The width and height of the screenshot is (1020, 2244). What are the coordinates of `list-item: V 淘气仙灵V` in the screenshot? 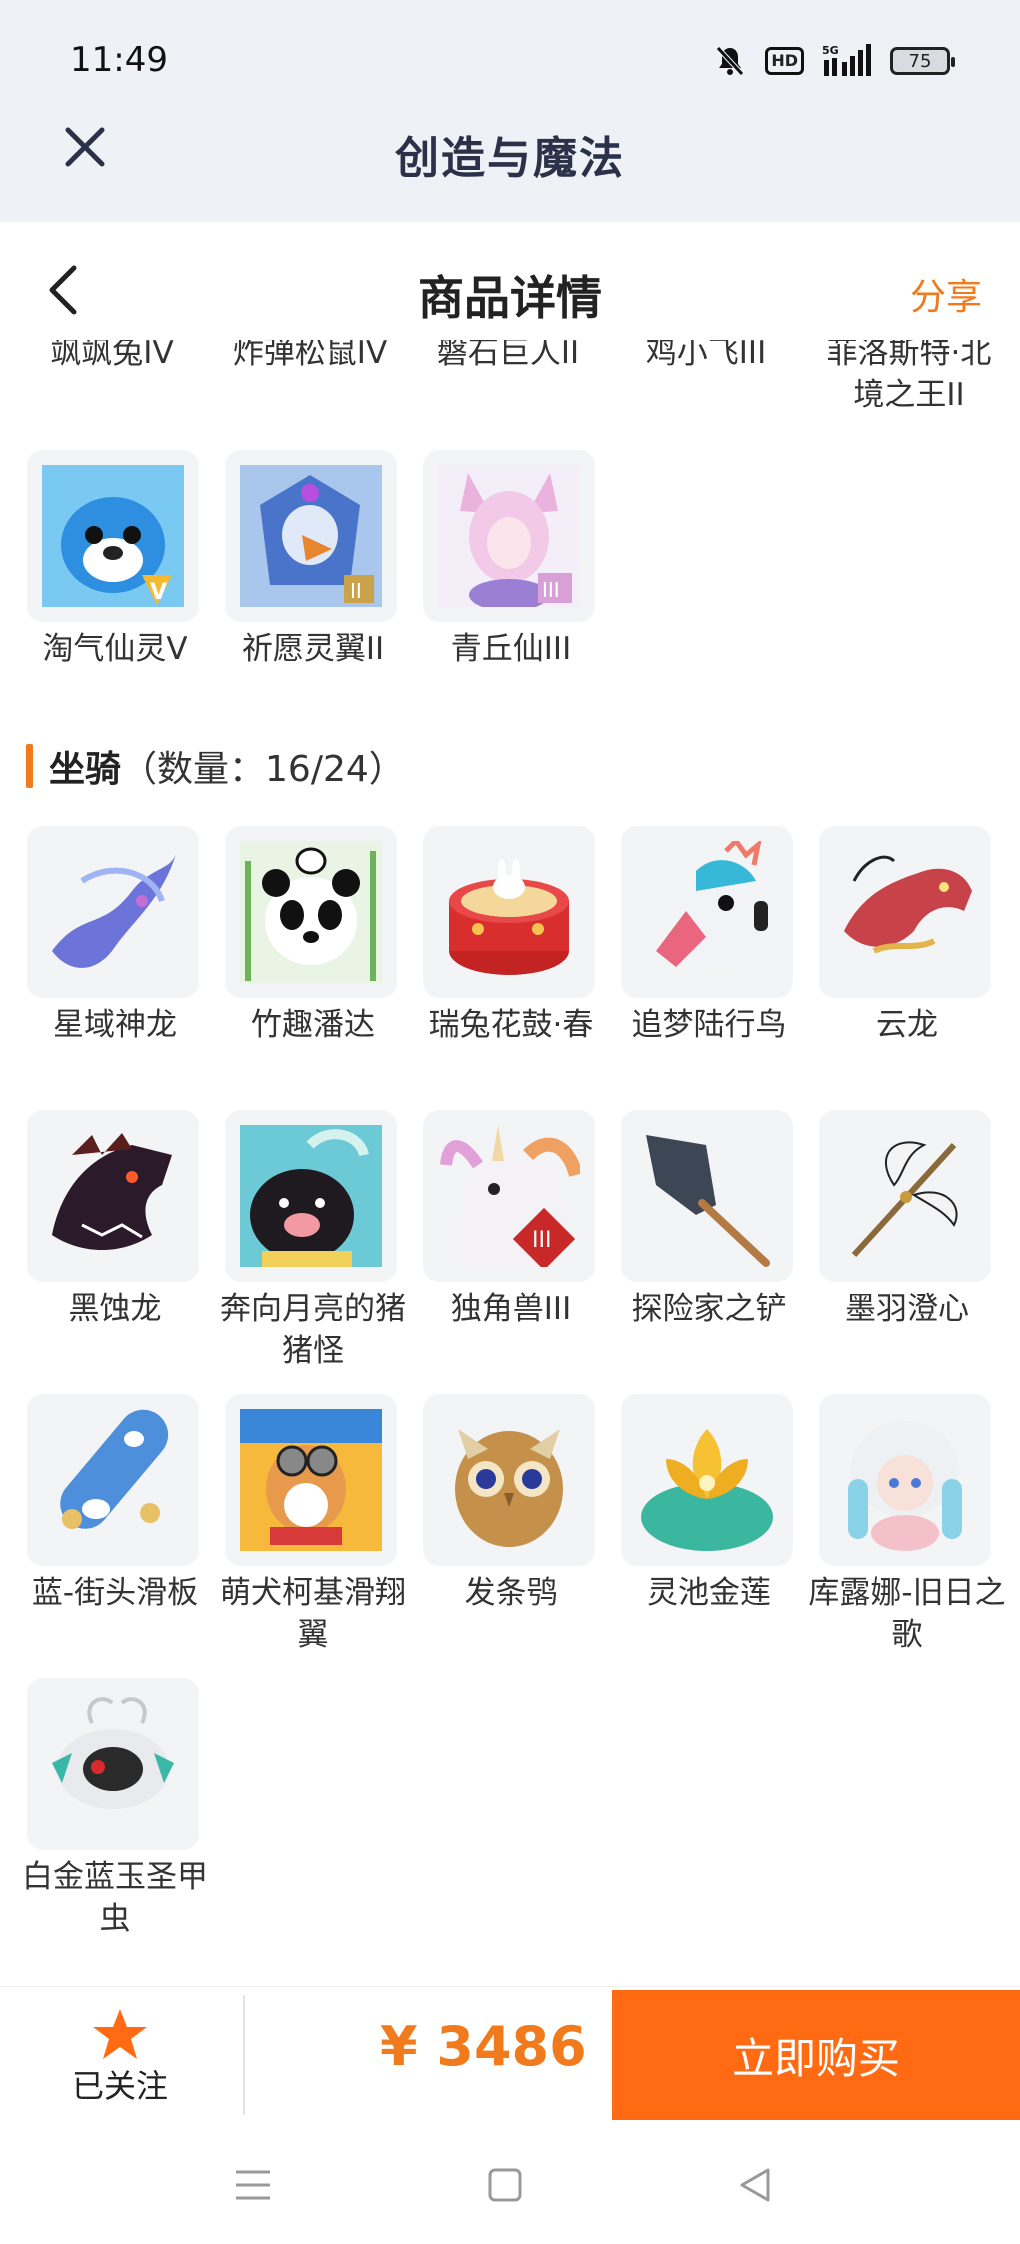 It's located at (115, 560).